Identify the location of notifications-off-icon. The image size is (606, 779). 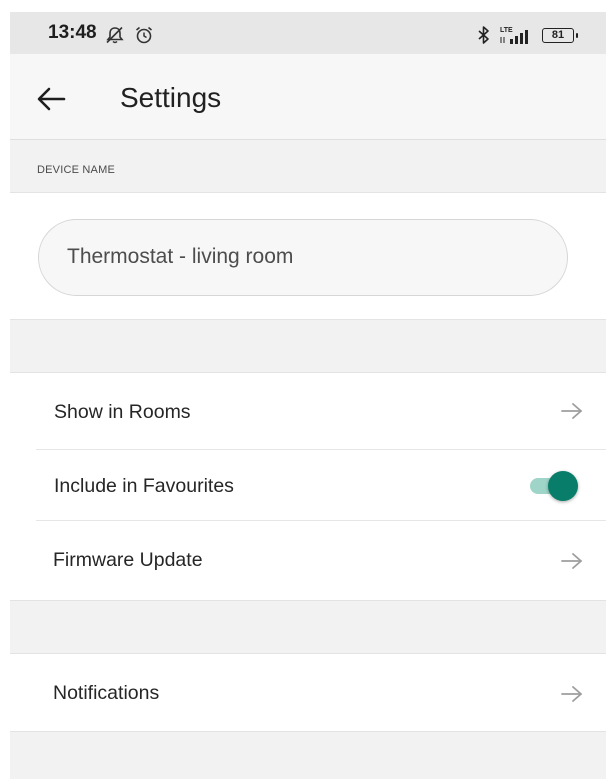
(115, 35).